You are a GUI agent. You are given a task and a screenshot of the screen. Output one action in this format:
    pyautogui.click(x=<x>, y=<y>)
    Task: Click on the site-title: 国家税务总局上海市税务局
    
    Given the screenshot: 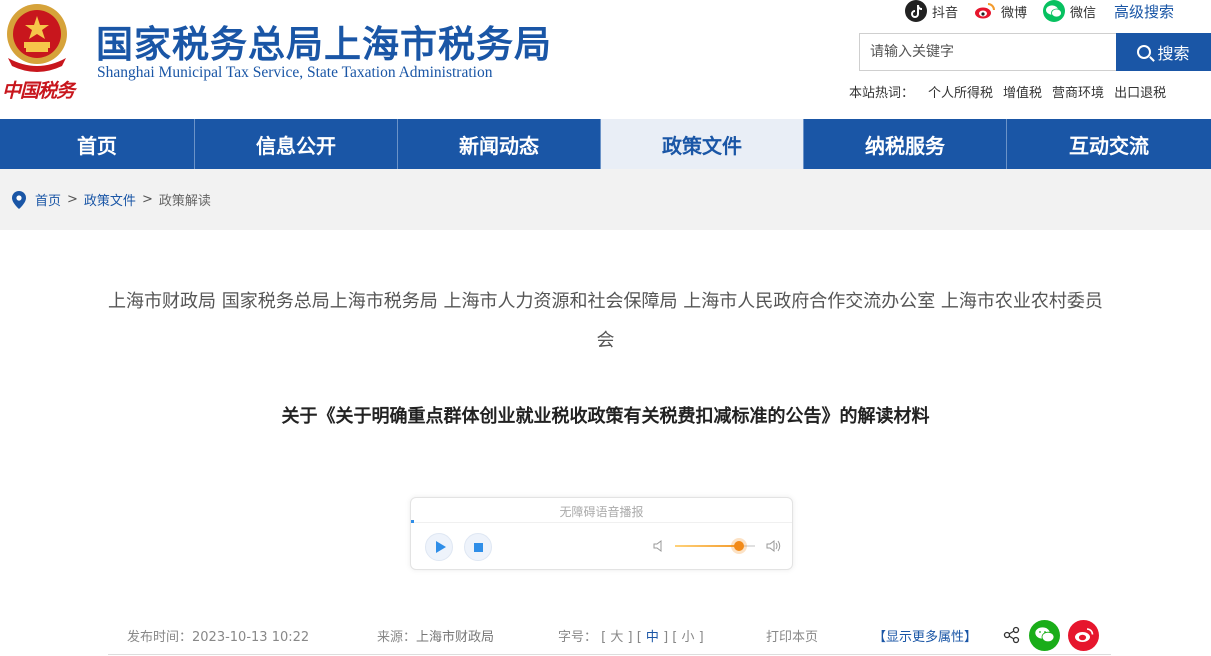 What is the action you would take?
    pyautogui.click(x=324, y=41)
    